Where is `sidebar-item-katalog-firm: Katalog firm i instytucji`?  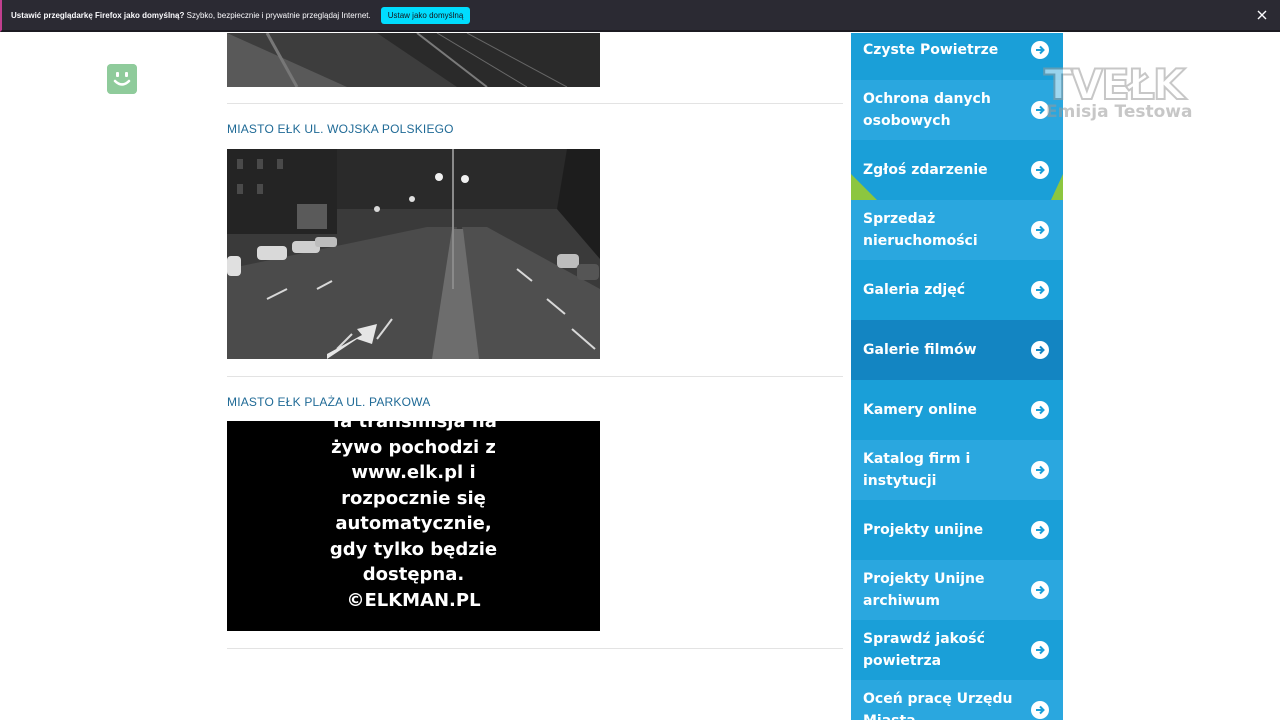 sidebar-item-katalog-firm: Katalog firm i instytucji is located at coordinates (957, 470).